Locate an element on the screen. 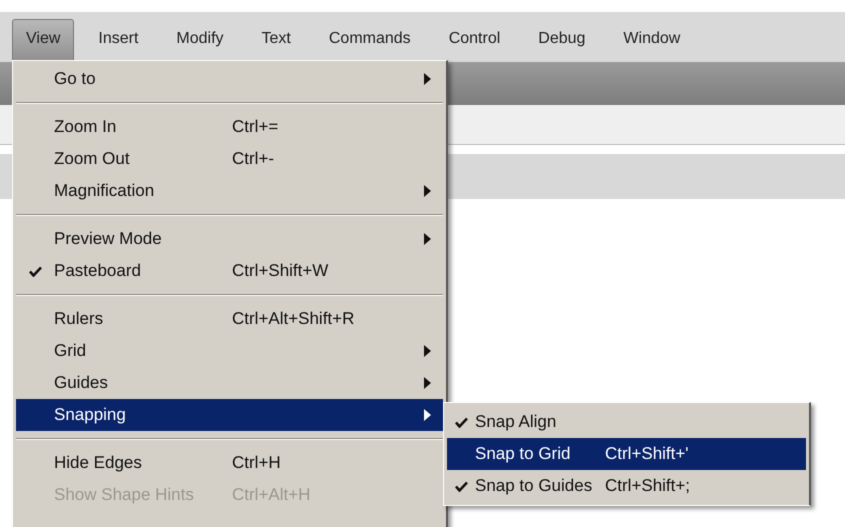 The image size is (845, 527). menu-item: Commands is located at coordinates (369, 40).